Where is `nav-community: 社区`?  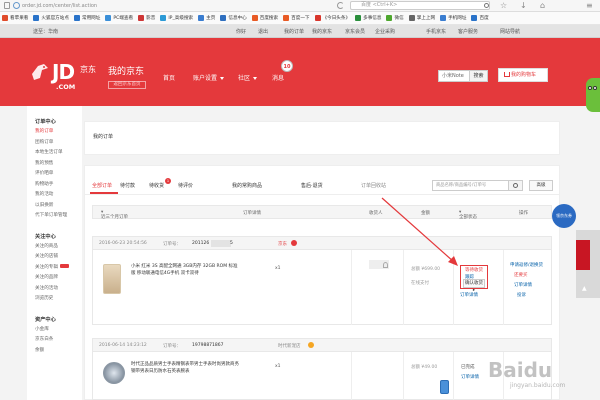 nav-community: 社区 is located at coordinates (248, 77).